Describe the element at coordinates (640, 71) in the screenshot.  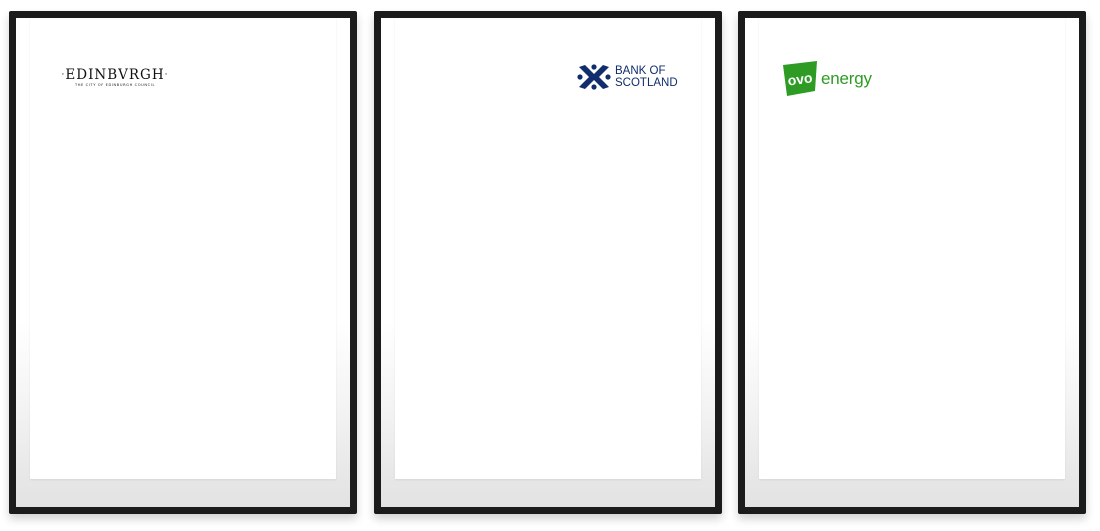
I see `bank-name-line-1: BANK OF` at that location.